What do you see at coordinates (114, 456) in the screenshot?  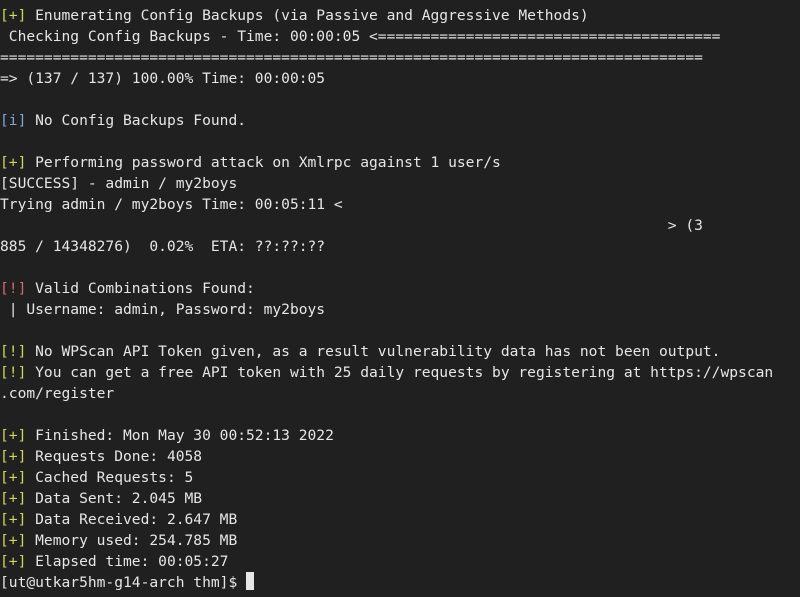 I see `line-text: Requests Done: 4058` at bounding box center [114, 456].